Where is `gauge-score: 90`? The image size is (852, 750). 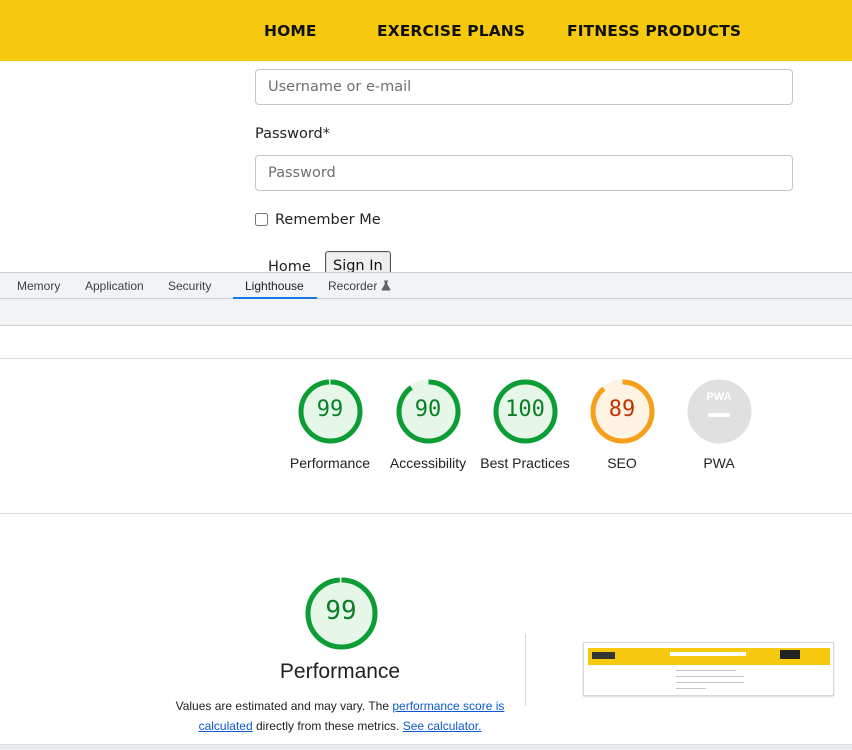
gauge-score: 90 is located at coordinates (428, 409).